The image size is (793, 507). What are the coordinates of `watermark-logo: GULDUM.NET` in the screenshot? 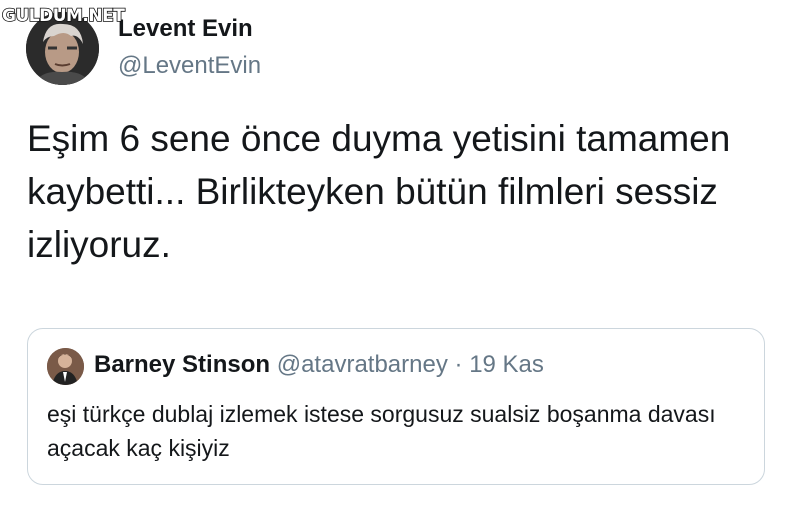 It's located at (63, 16).